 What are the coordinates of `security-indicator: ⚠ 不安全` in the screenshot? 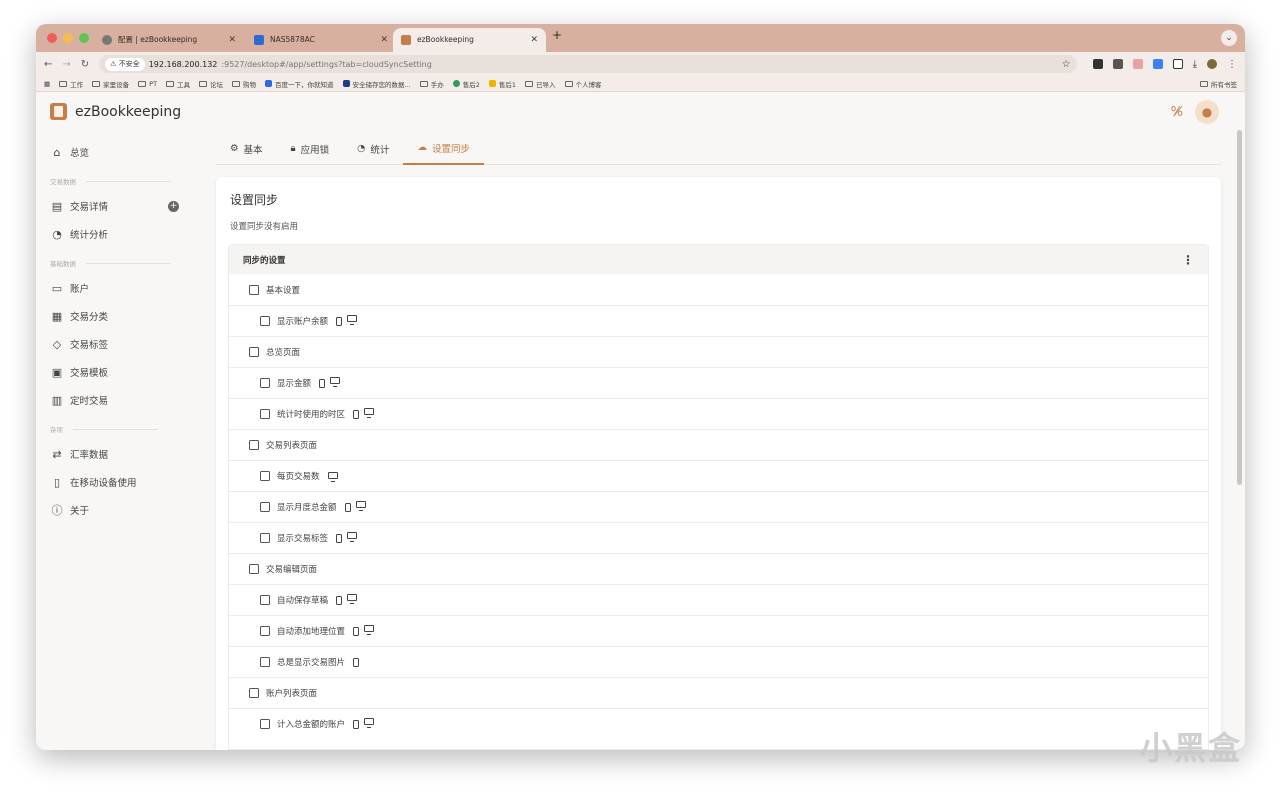 It's located at (125, 64).